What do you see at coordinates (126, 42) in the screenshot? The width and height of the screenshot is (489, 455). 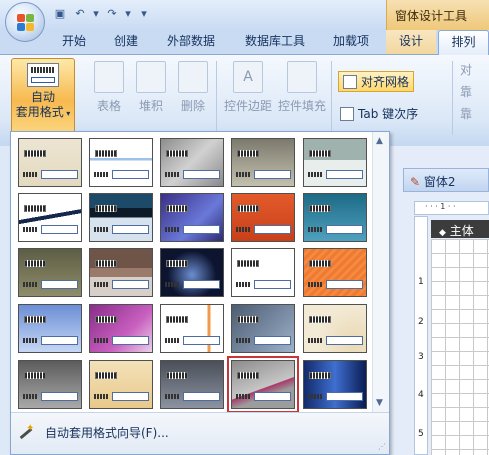 I see `tab-create: 创建` at bounding box center [126, 42].